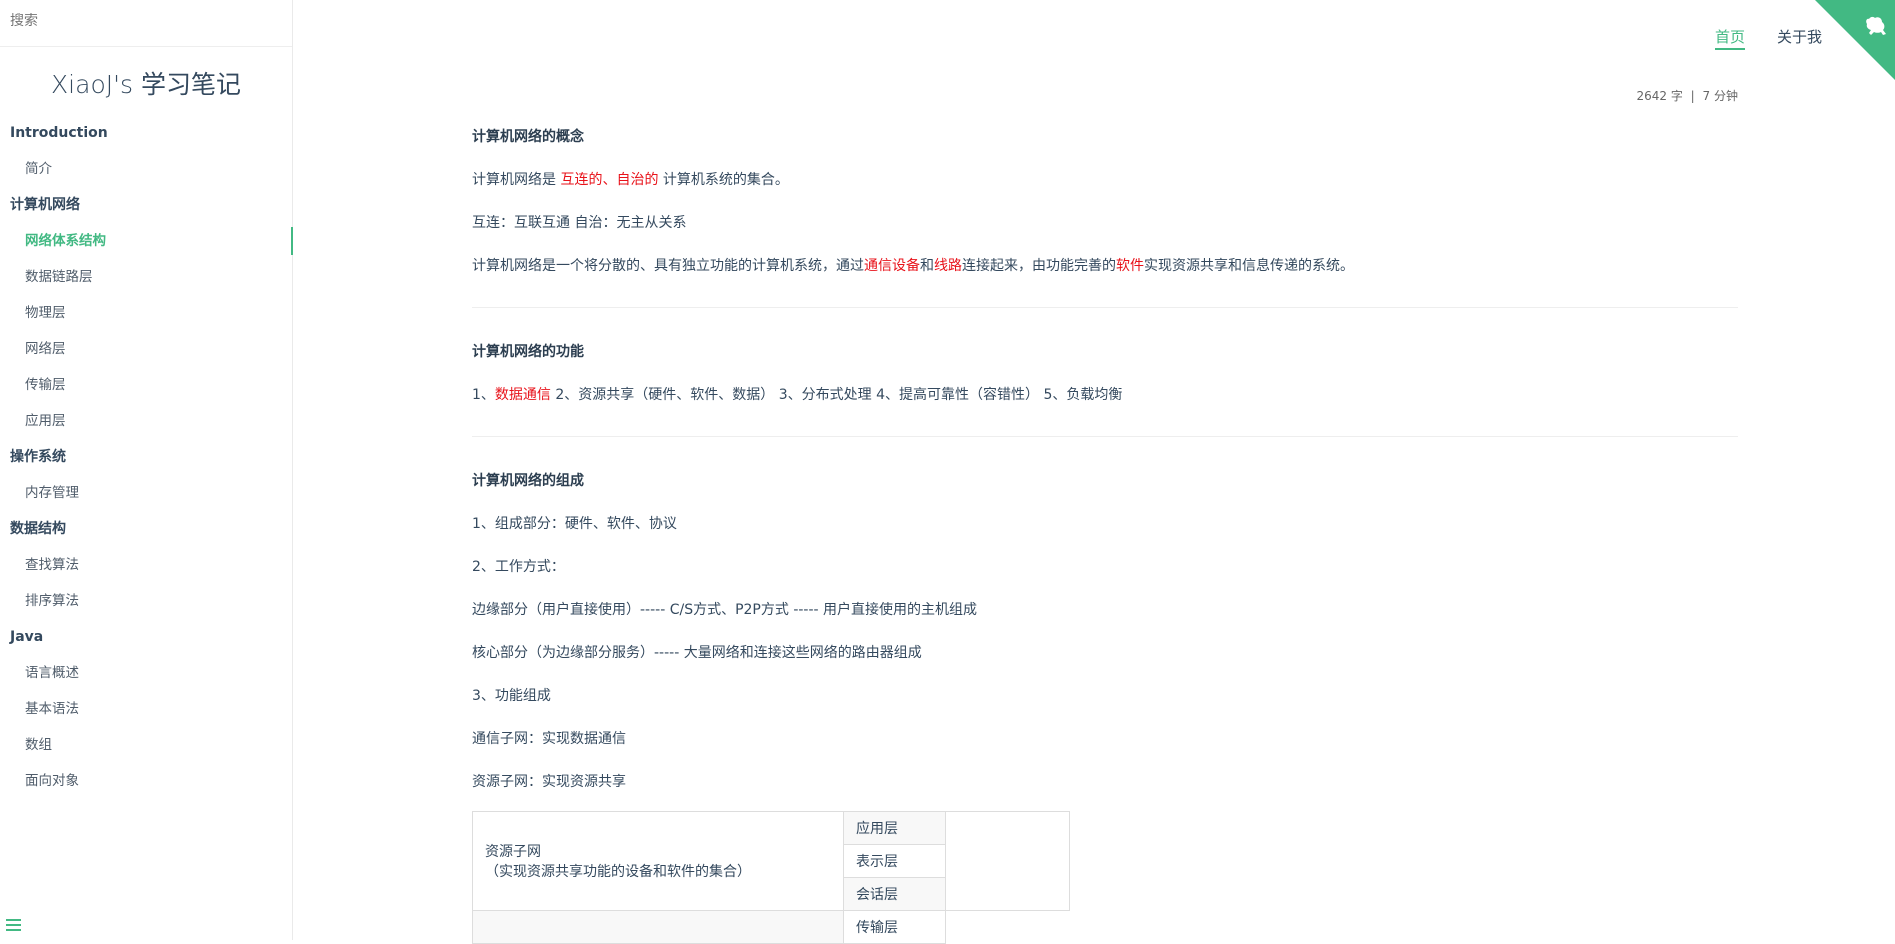 This screenshot has height=944, width=1895. What do you see at coordinates (892, 266) in the screenshot?
I see `highlight-text: 通信设备` at bounding box center [892, 266].